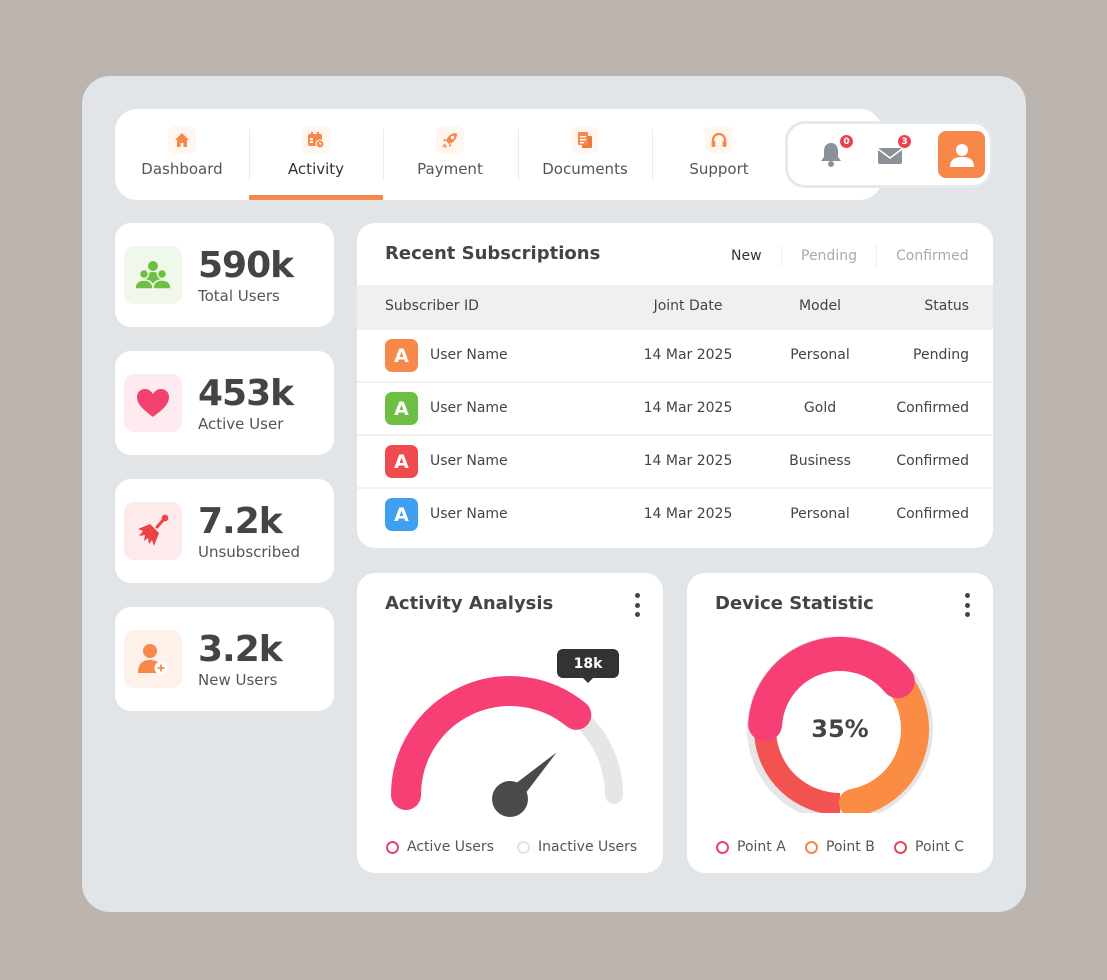 This screenshot has height=980, width=1107. Describe the element at coordinates (894, 152) in the screenshot. I see `messages-button: 3` at that location.